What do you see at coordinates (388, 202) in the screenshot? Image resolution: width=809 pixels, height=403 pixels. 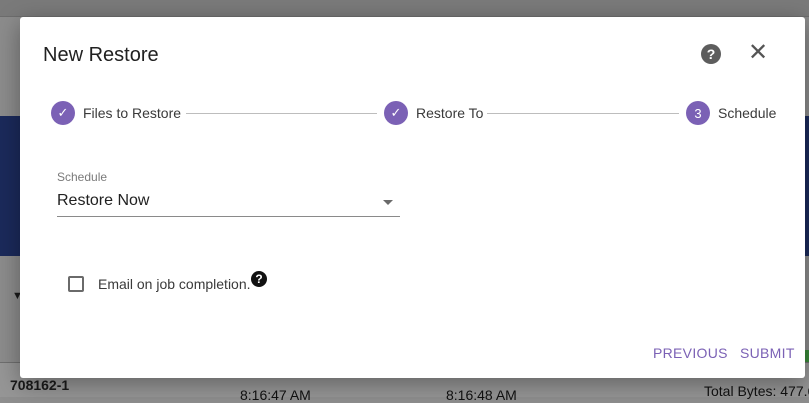 I see `chevron-down-icon` at bounding box center [388, 202].